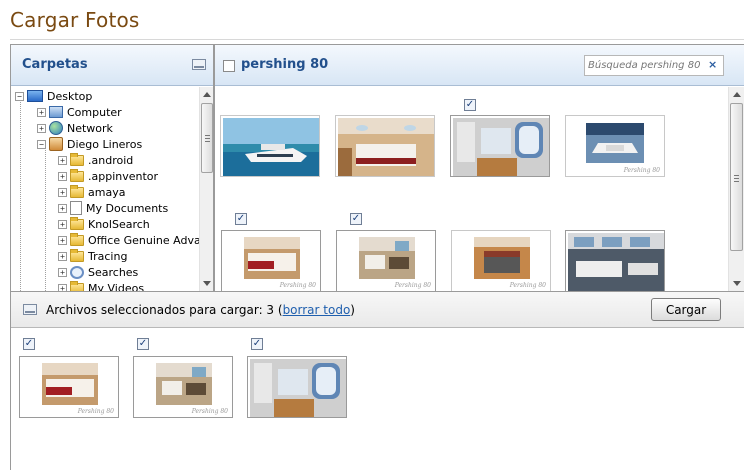 The image size is (744, 470). What do you see at coordinates (94, 112) in the screenshot?
I see `tree-item-label: Computer` at bounding box center [94, 112].